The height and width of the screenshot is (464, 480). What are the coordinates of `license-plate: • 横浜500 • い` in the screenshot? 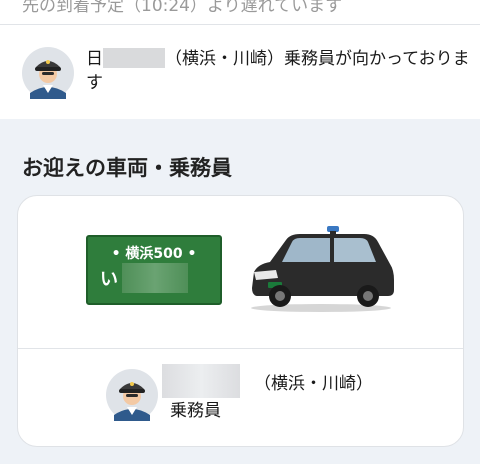 It's located at (154, 270).